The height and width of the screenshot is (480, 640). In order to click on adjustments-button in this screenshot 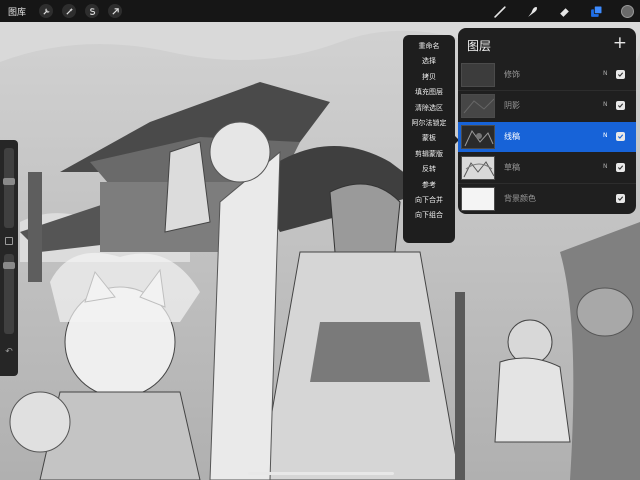, I will do `click(69, 11)`.